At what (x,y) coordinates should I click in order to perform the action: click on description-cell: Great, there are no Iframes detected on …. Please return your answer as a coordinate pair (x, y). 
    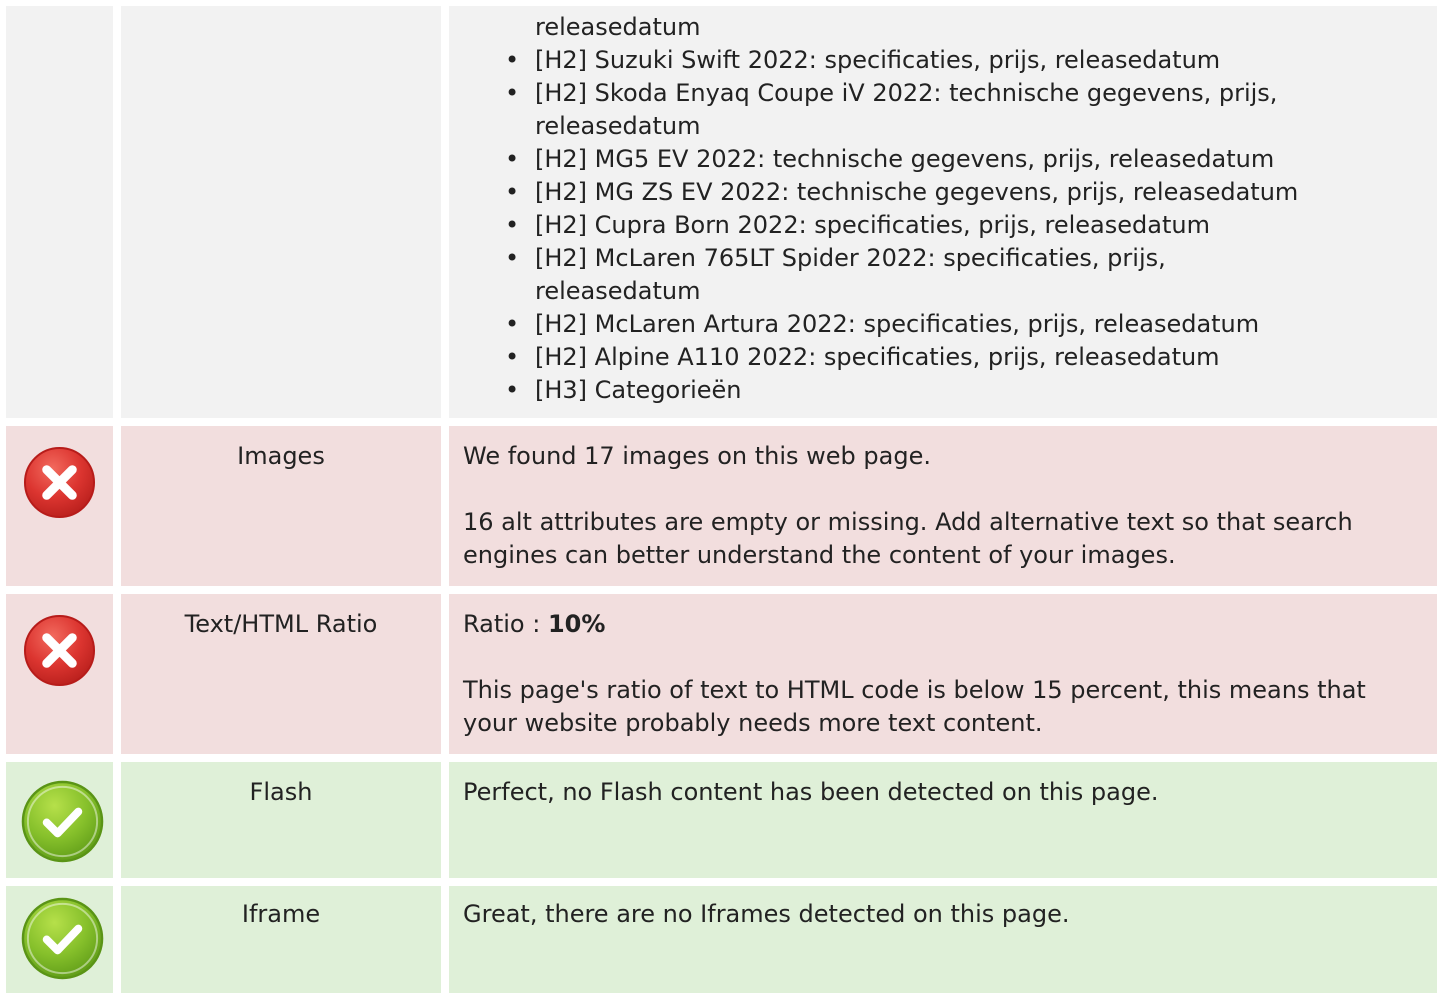
    Looking at the image, I should click on (943, 939).